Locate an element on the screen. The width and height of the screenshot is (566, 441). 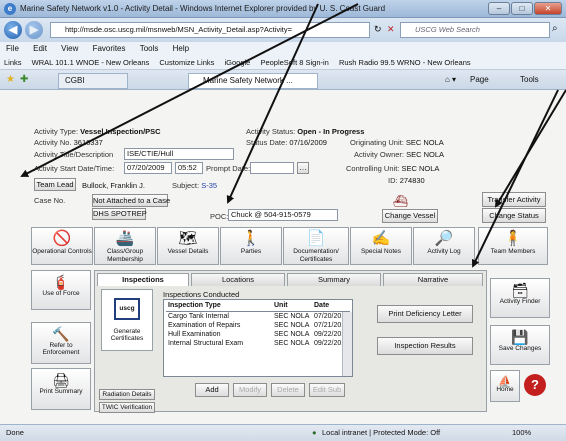
print-deficiency-letter-button: Print Deficiency Letter is located at coordinates (425, 314).